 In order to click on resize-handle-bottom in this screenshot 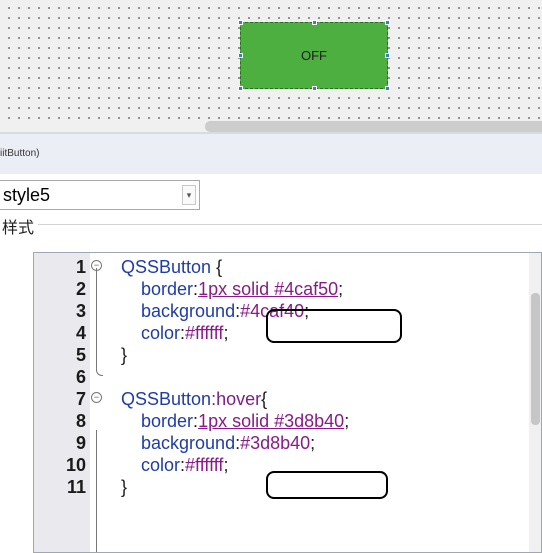, I will do `click(314, 88)`.